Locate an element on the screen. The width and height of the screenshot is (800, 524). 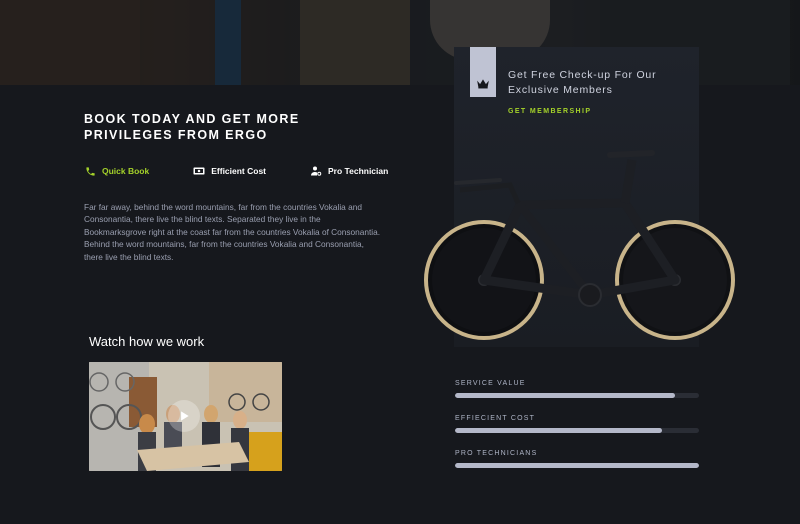
stat-service-value: SERVICE VALUE is located at coordinates (577, 389).